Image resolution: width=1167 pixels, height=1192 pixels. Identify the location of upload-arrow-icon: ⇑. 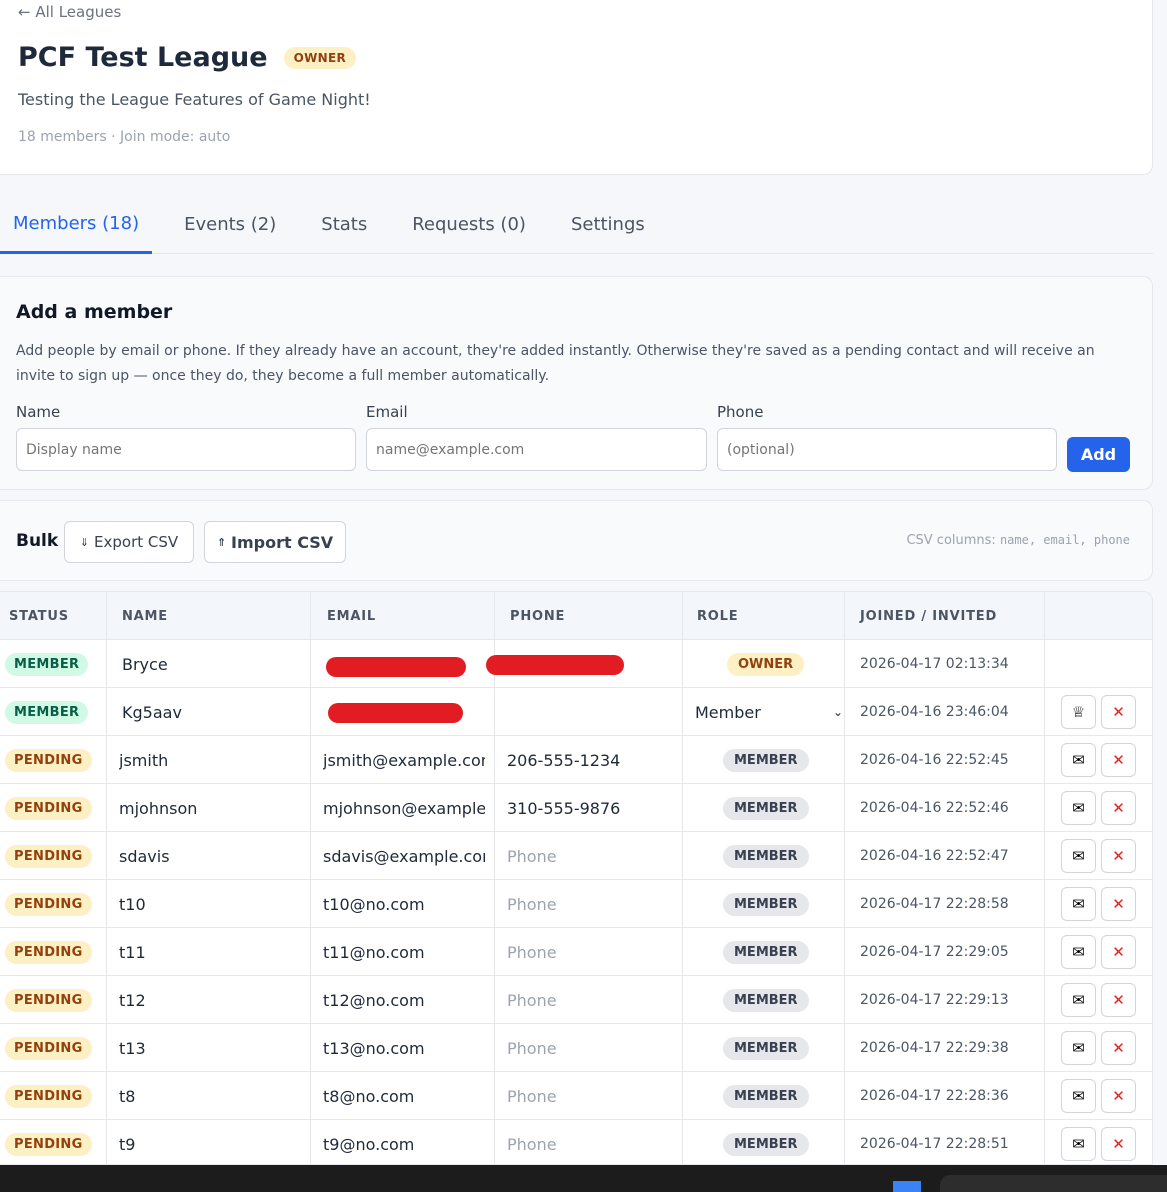
(221, 542).